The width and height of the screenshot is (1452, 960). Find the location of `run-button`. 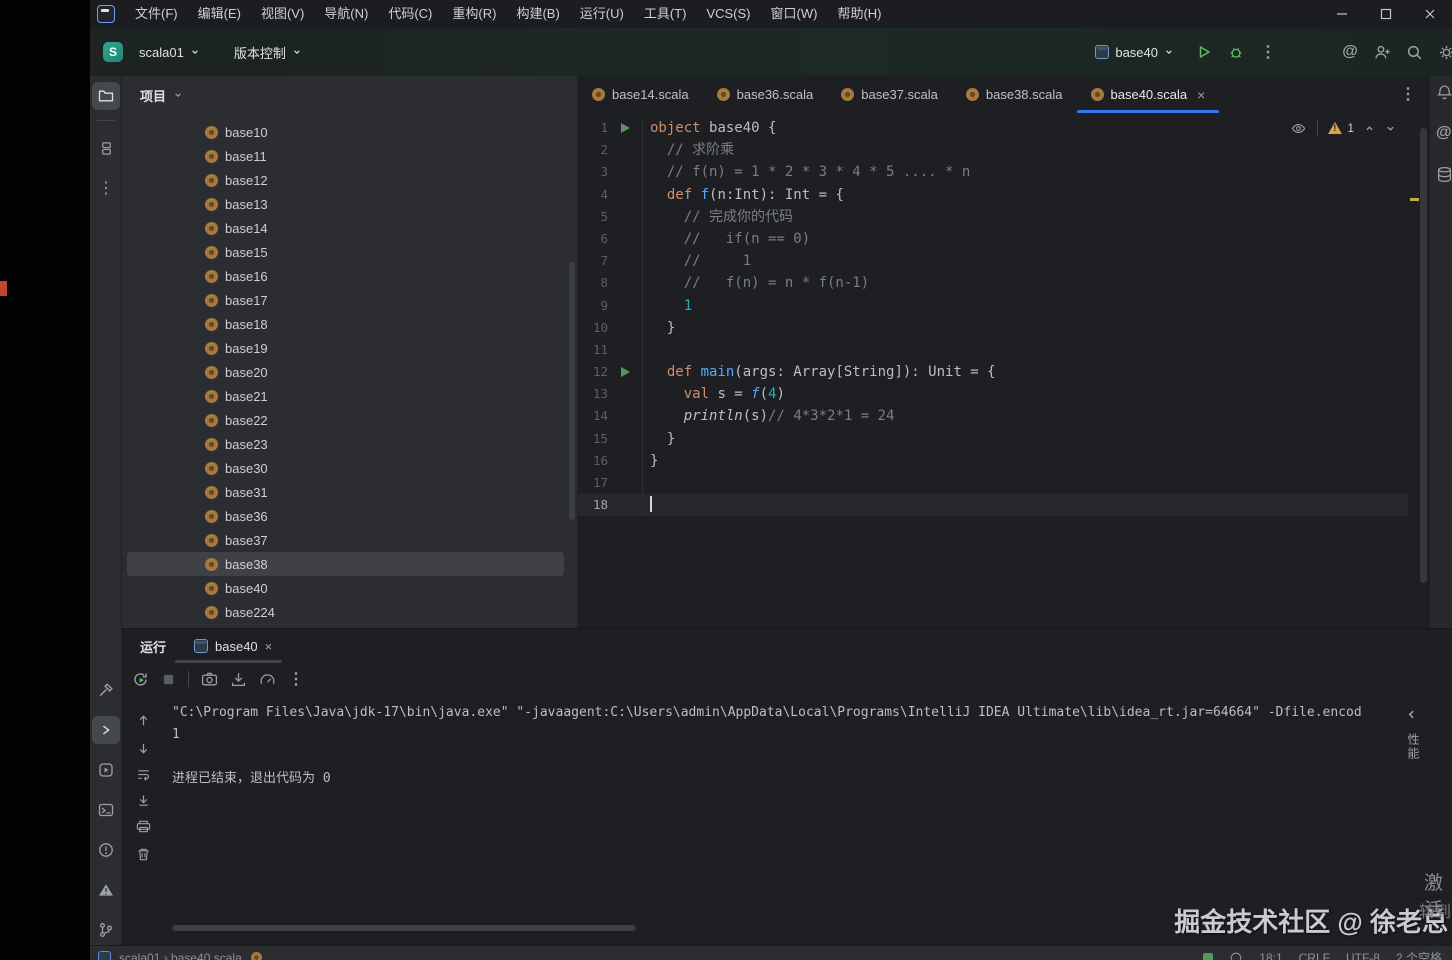

run-button is located at coordinates (1204, 52).